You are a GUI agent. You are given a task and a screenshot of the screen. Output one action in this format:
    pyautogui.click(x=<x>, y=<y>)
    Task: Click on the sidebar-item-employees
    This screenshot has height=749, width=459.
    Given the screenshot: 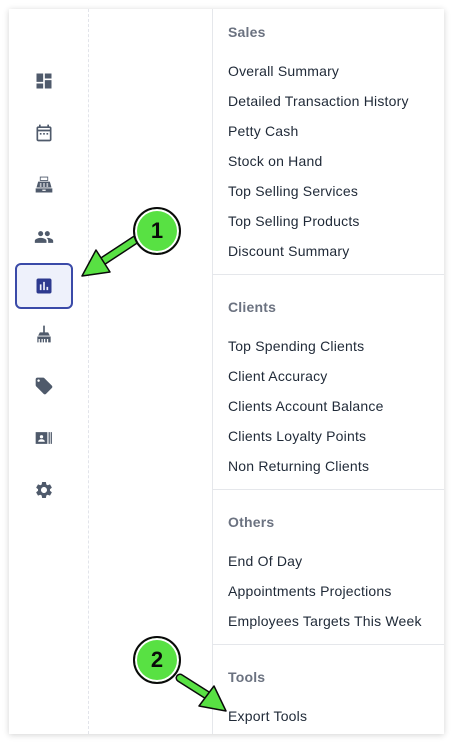 What is the action you would take?
    pyautogui.click(x=44, y=438)
    